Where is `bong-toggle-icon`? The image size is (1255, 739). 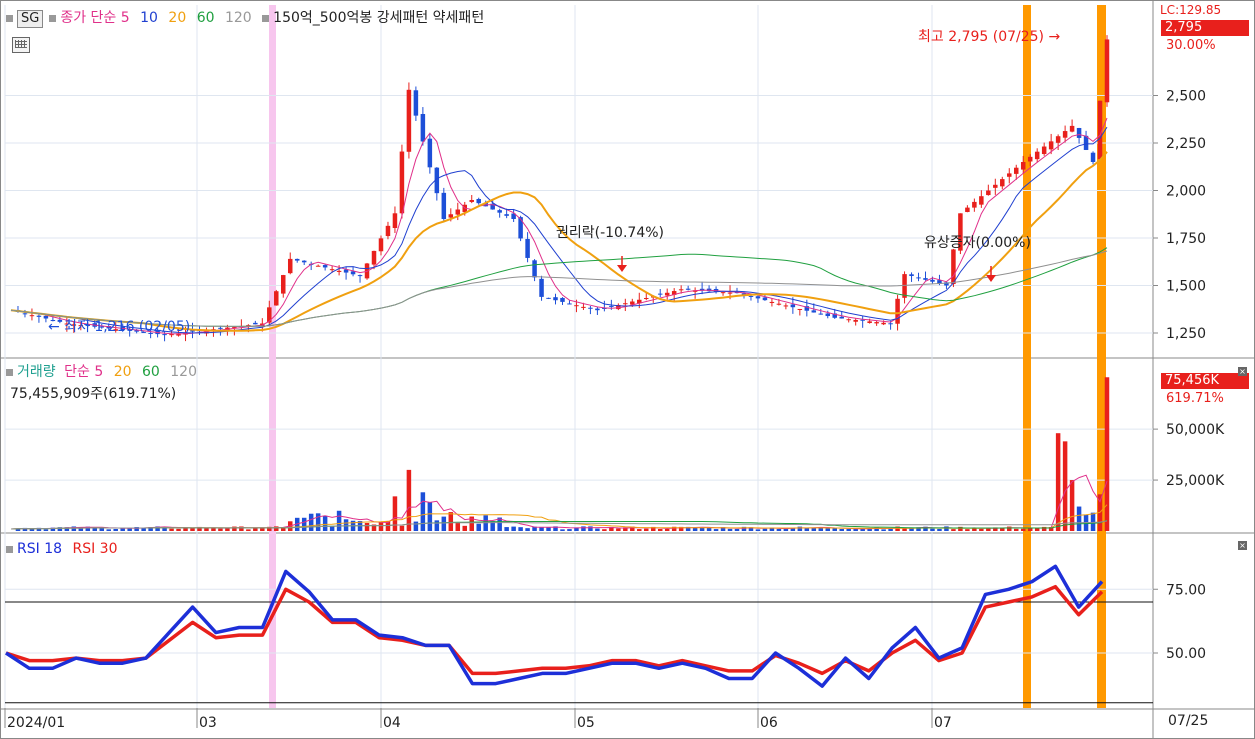
bong-toggle-icon is located at coordinates (266, 18).